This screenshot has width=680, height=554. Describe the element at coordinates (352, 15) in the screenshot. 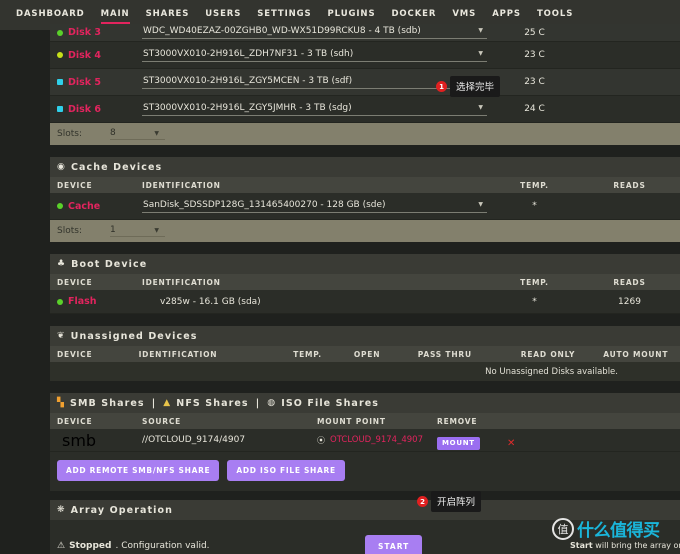

I see `nav-item-plugins: PLUGINS` at that location.